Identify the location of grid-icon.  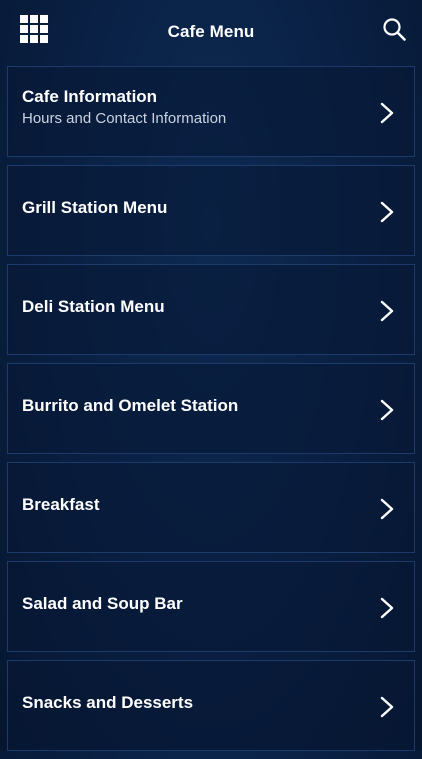
(34, 29).